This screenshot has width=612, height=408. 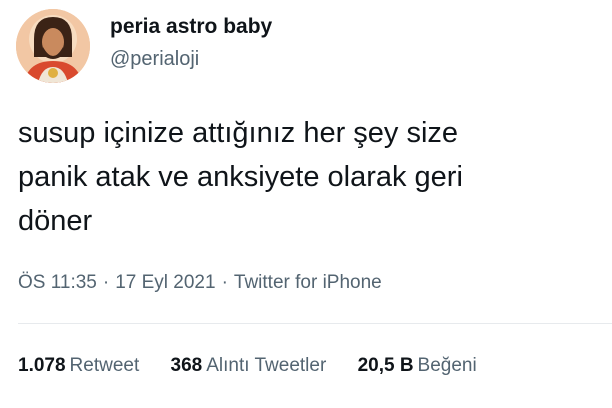 I want to click on quote-tweet-count-value: 368, so click(x=186, y=365).